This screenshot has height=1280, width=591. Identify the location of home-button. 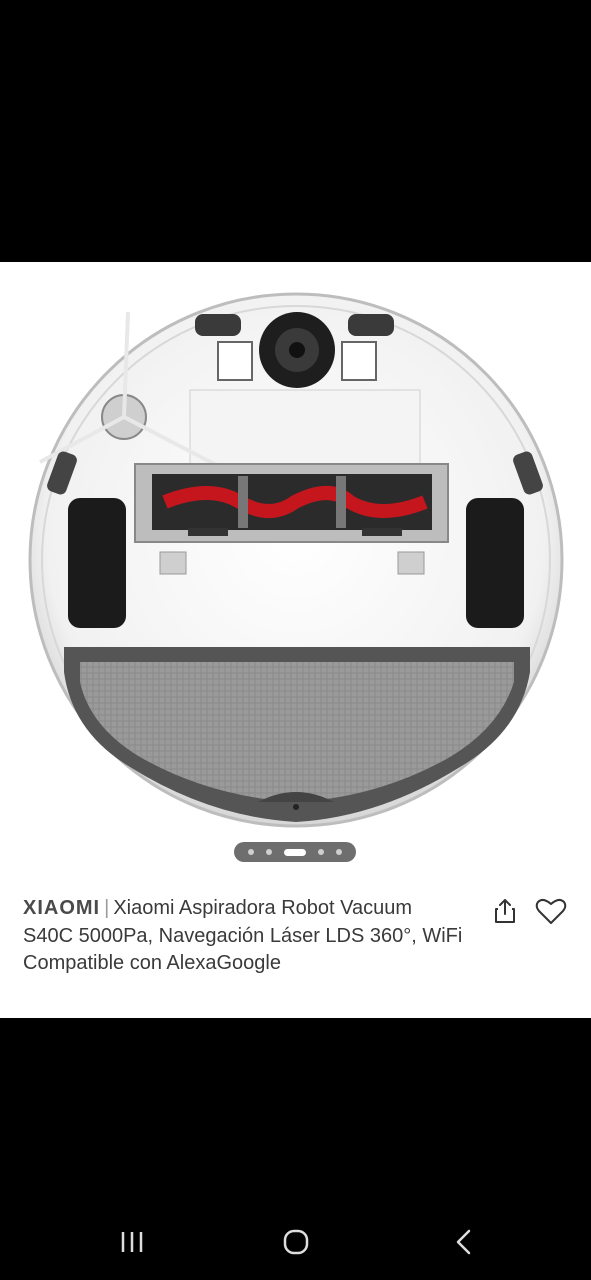
(296, 1242).